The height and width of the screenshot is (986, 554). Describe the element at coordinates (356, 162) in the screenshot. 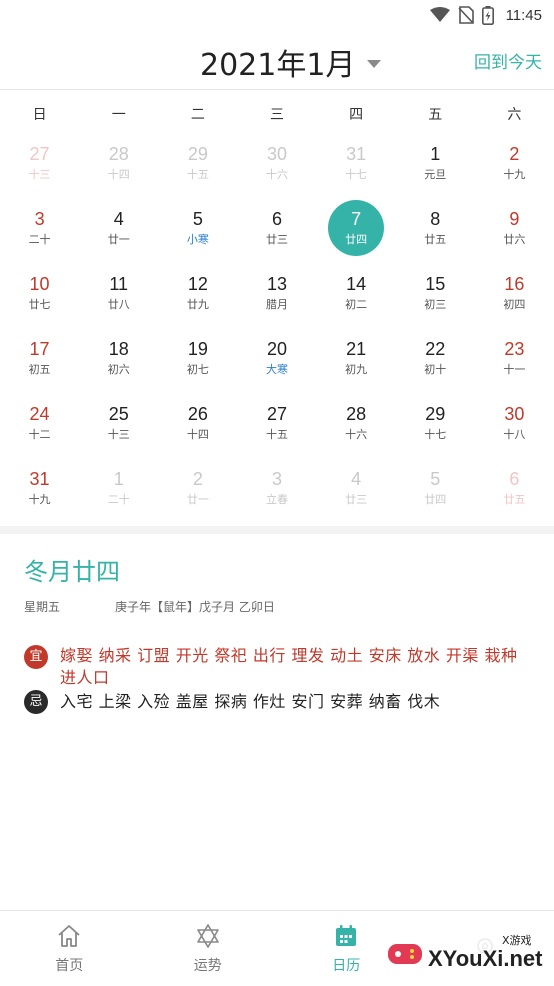

I see `calendar-day: 31 十七` at that location.